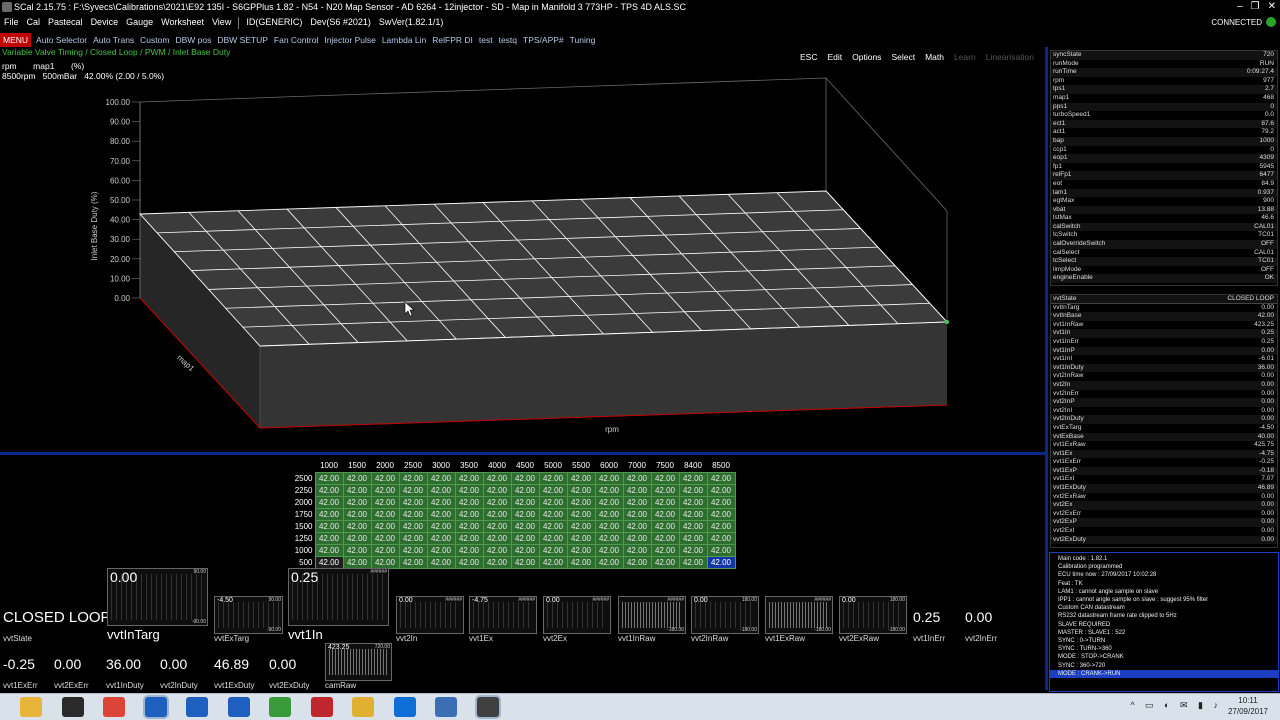 The width and height of the screenshot is (1280, 720). What do you see at coordinates (1046, 368) in the screenshot?
I see `vertical-splitter` at bounding box center [1046, 368].